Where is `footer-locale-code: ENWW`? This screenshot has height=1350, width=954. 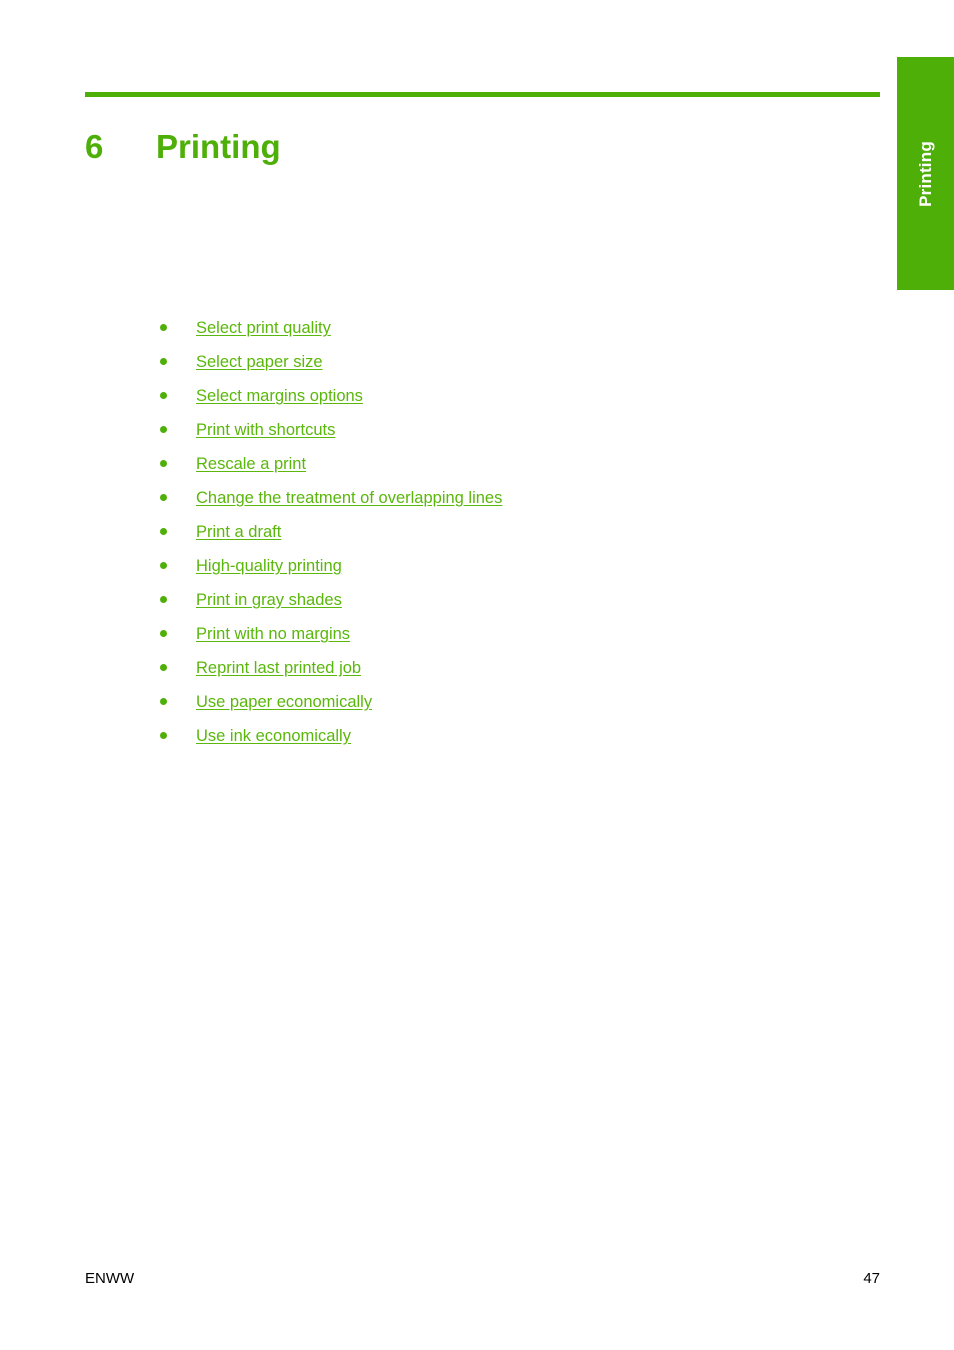
footer-locale-code: ENWW is located at coordinates (110, 1278).